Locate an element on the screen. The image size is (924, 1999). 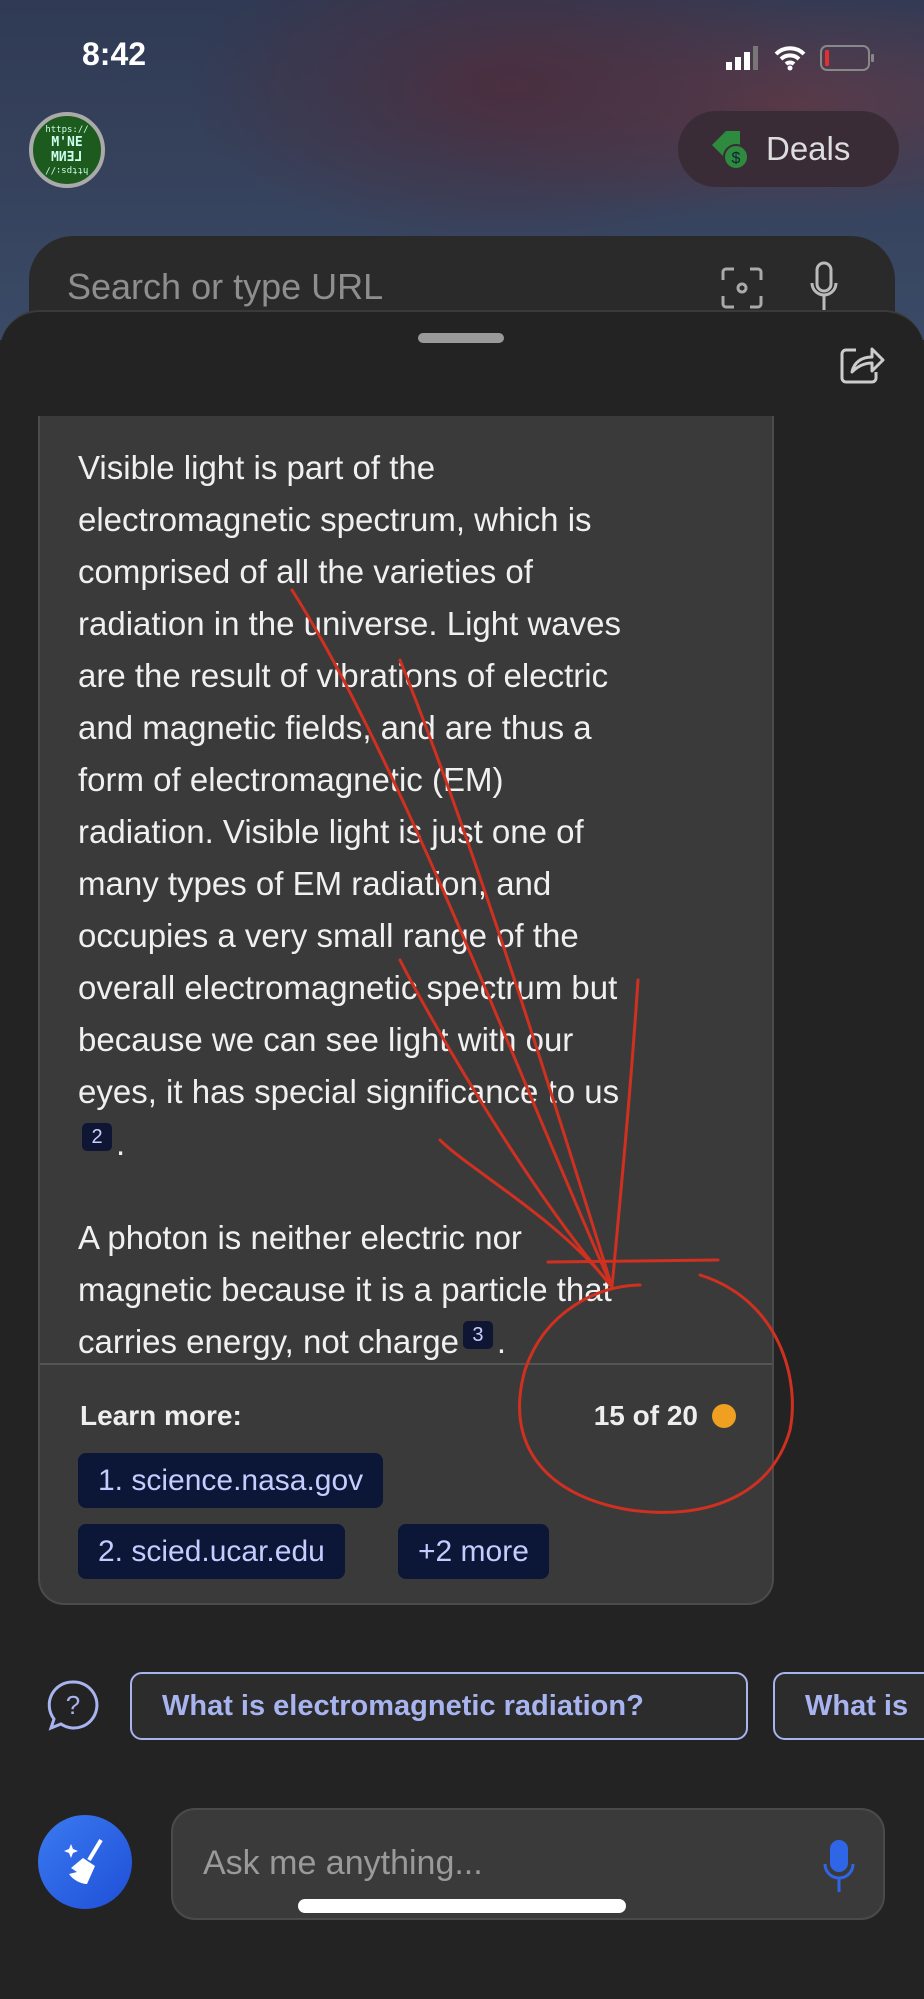
new-topic-button is located at coordinates (85, 1862).